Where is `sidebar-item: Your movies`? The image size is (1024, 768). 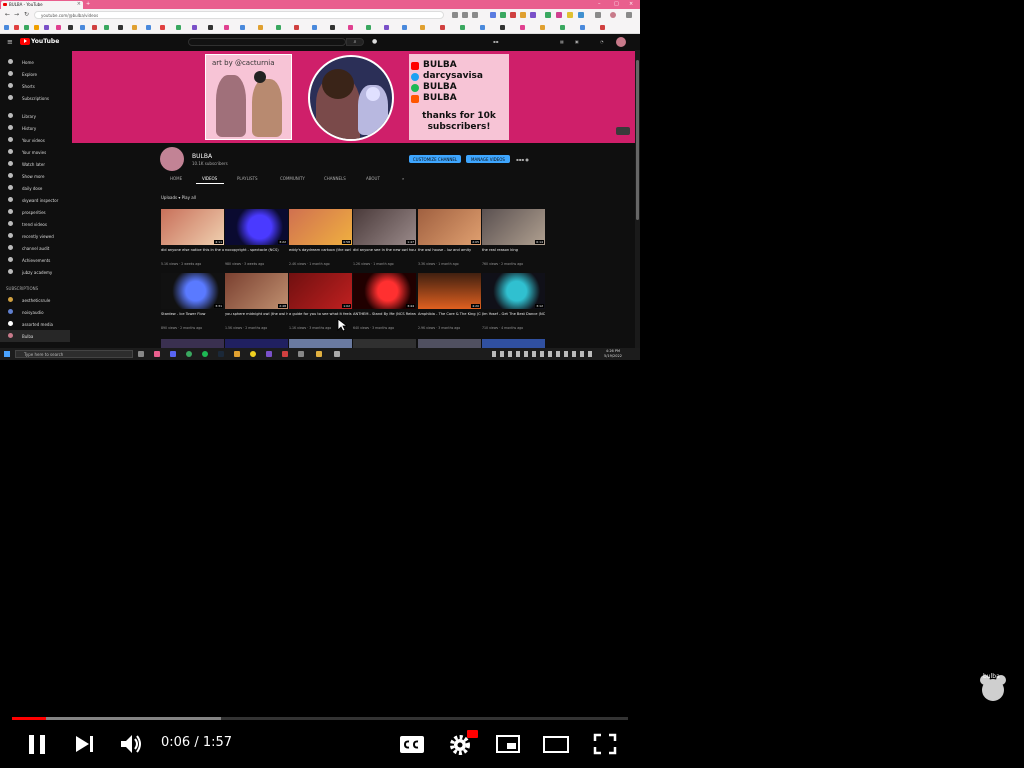 sidebar-item: Your movies is located at coordinates (35, 152).